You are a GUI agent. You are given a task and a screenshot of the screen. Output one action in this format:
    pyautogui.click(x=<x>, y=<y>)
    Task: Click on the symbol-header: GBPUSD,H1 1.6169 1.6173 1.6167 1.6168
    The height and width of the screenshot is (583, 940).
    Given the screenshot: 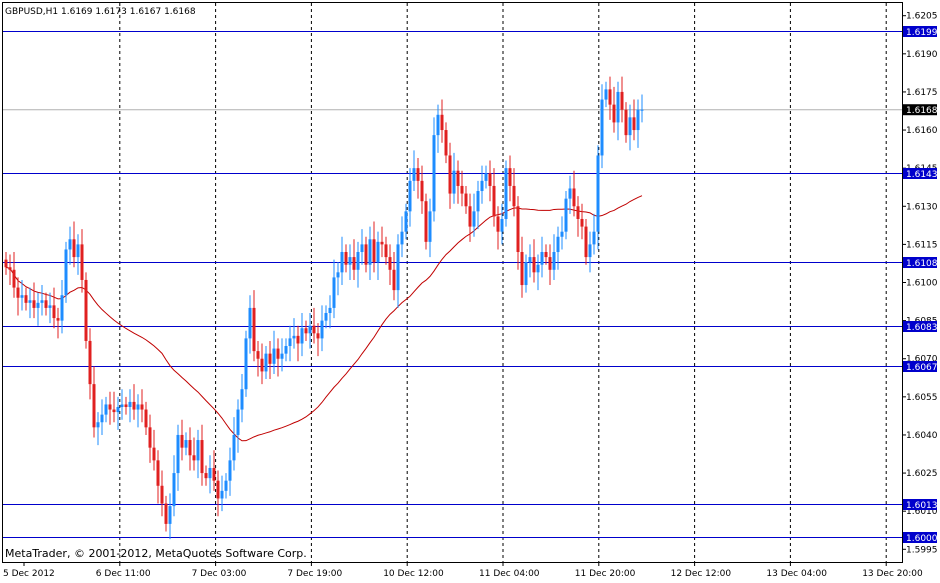 What is the action you would take?
    pyautogui.click(x=100, y=12)
    